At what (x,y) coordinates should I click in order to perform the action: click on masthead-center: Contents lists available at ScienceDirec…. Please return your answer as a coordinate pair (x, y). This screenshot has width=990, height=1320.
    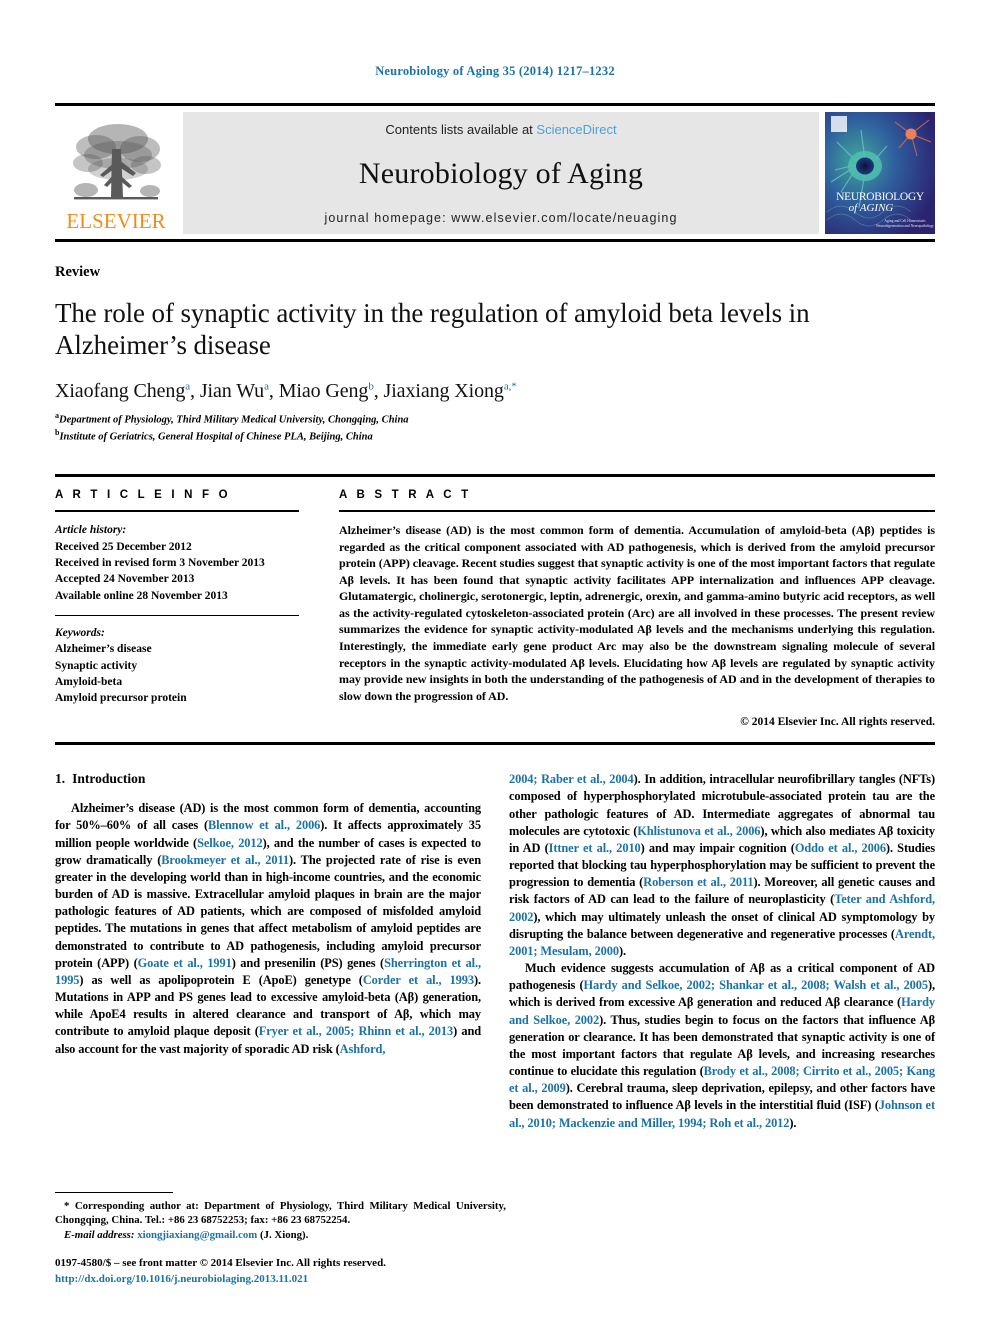
    Looking at the image, I should click on (501, 173).